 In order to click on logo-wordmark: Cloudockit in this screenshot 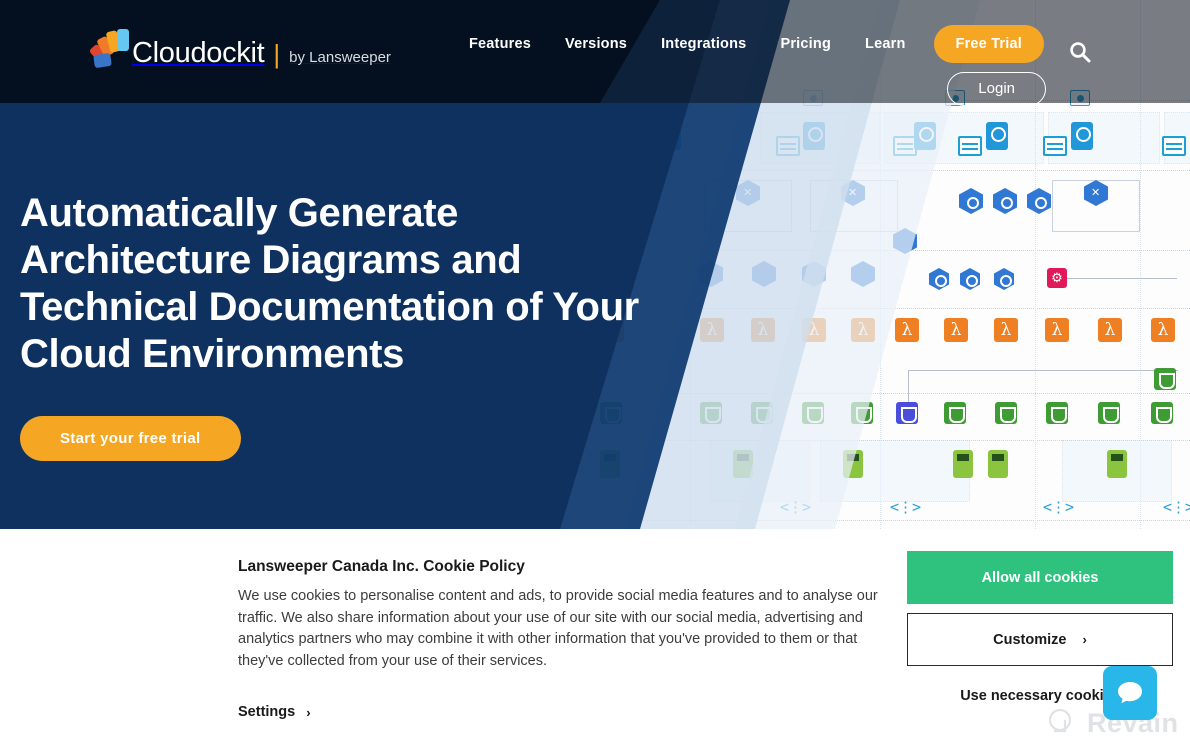, I will do `click(198, 53)`.